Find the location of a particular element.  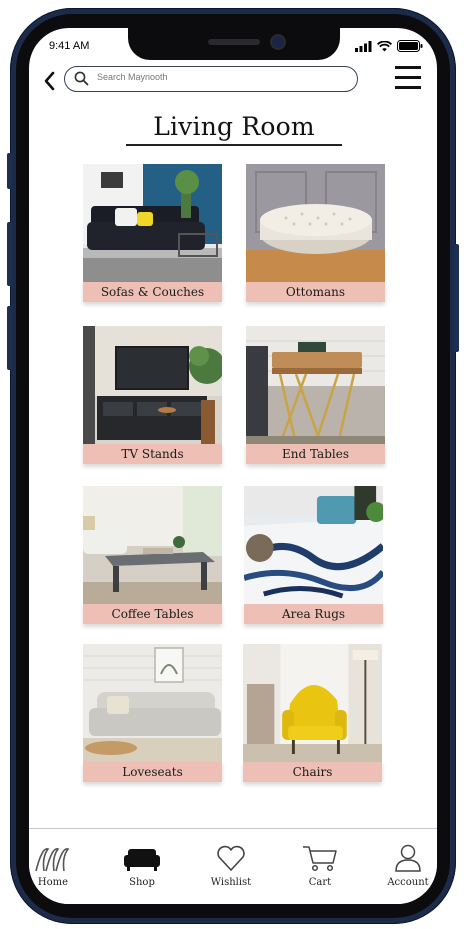

tab-wishlist: Wishlist is located at coordinates (231, 868).